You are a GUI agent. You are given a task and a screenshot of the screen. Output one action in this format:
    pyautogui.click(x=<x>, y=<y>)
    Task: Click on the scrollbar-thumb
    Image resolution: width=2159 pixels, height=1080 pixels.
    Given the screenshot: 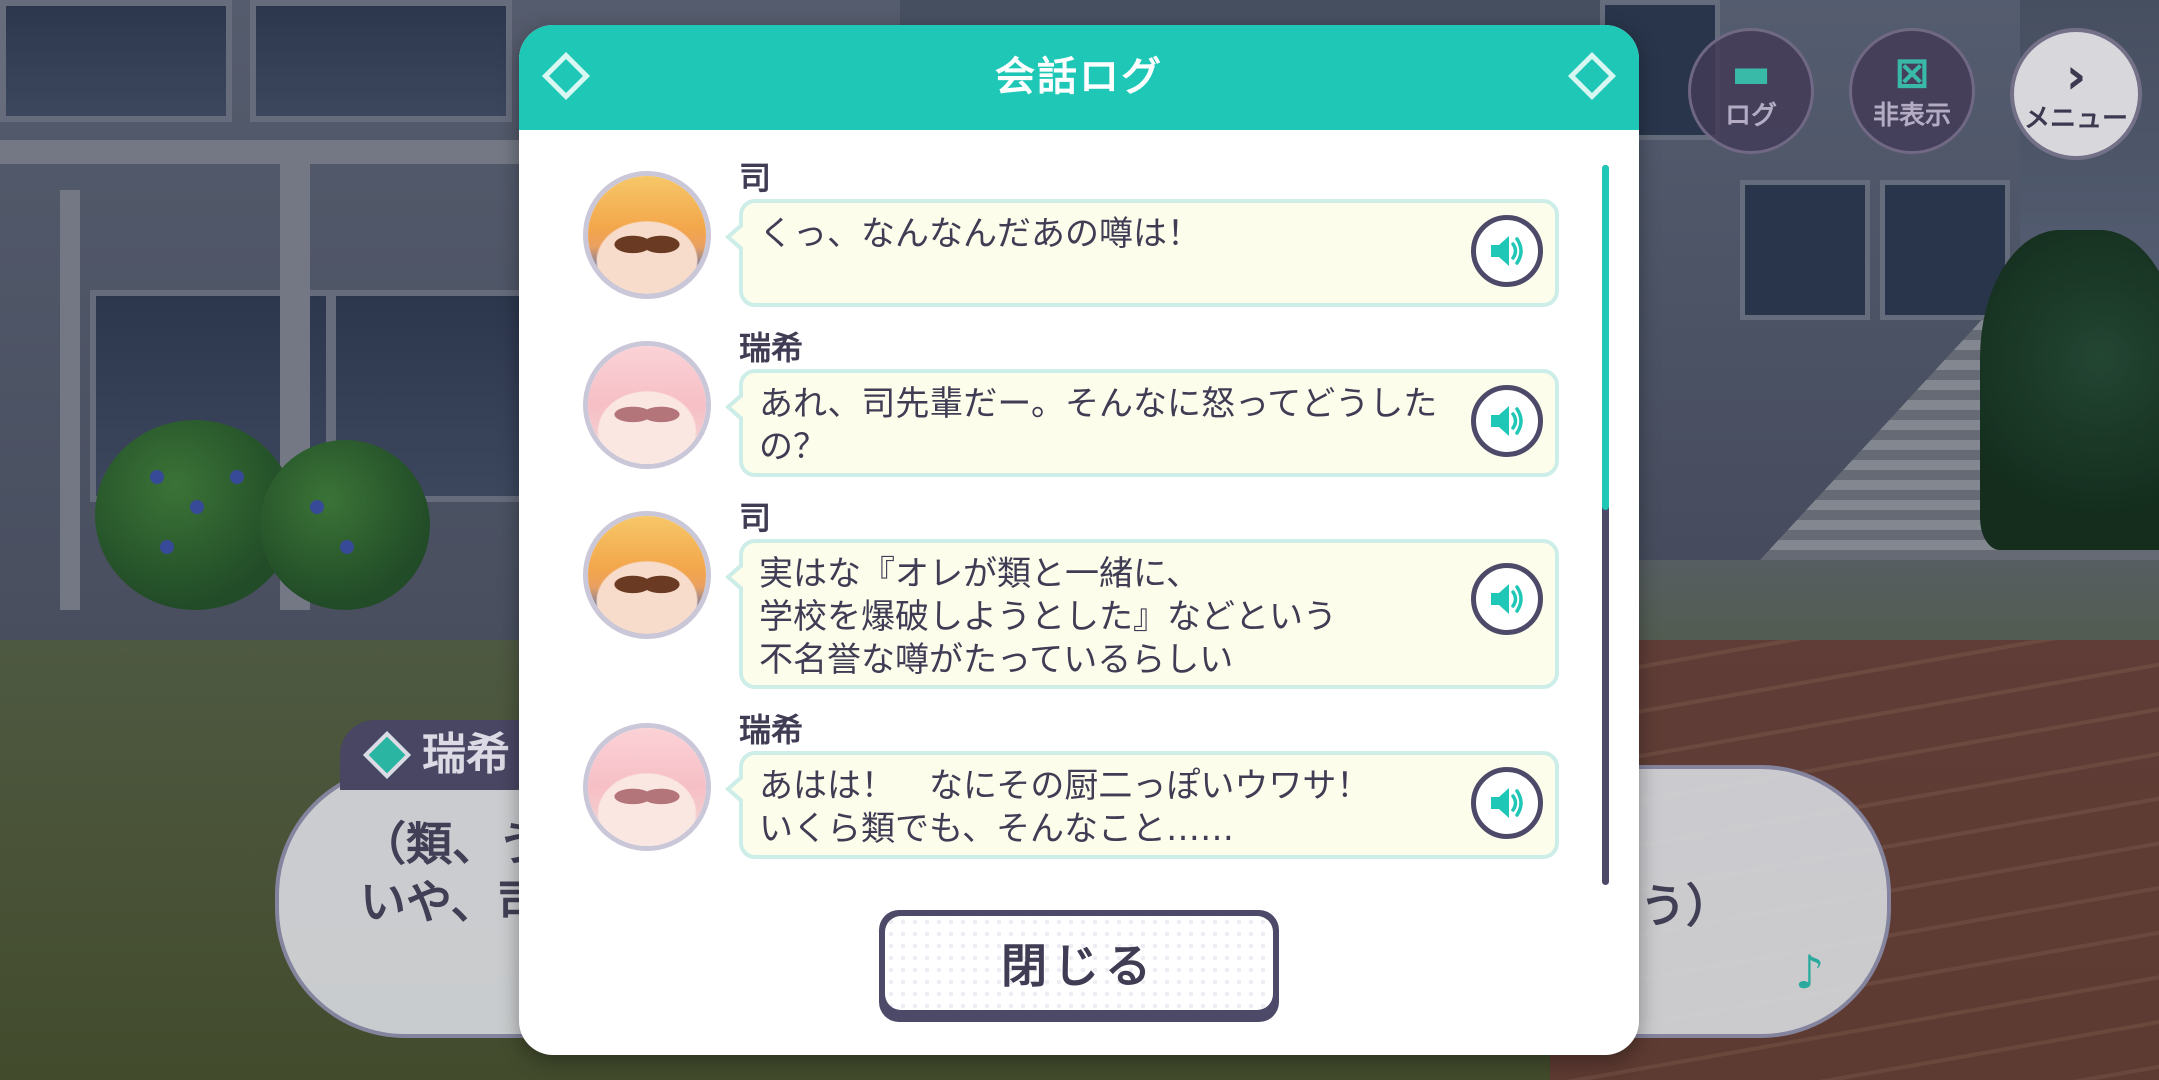 What is the action you would take?
    pyautogui.click(x=1605, y=337)
    